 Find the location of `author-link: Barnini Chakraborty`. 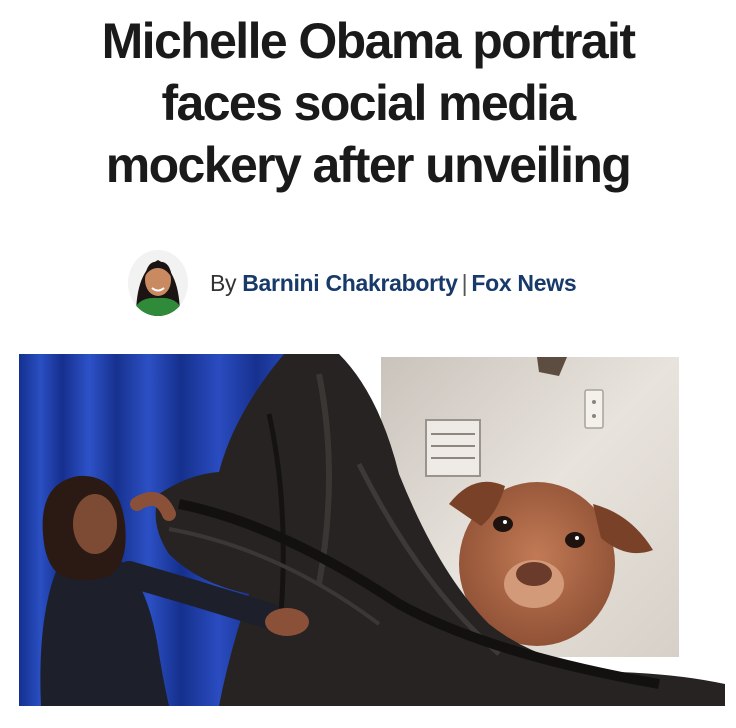

author-link: Barnini Chakraborty is located at coordinates (350, 283).